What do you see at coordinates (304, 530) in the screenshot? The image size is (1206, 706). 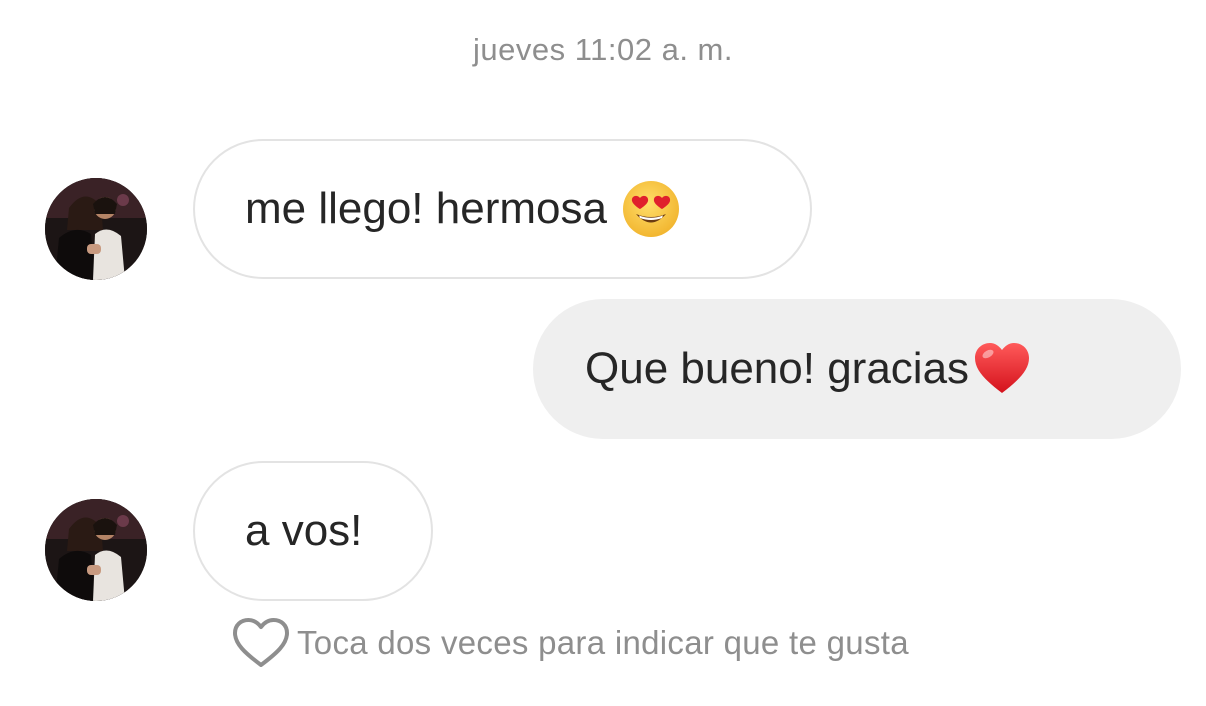 I see `message-text: a vos!` at bounding box center [304, 530].